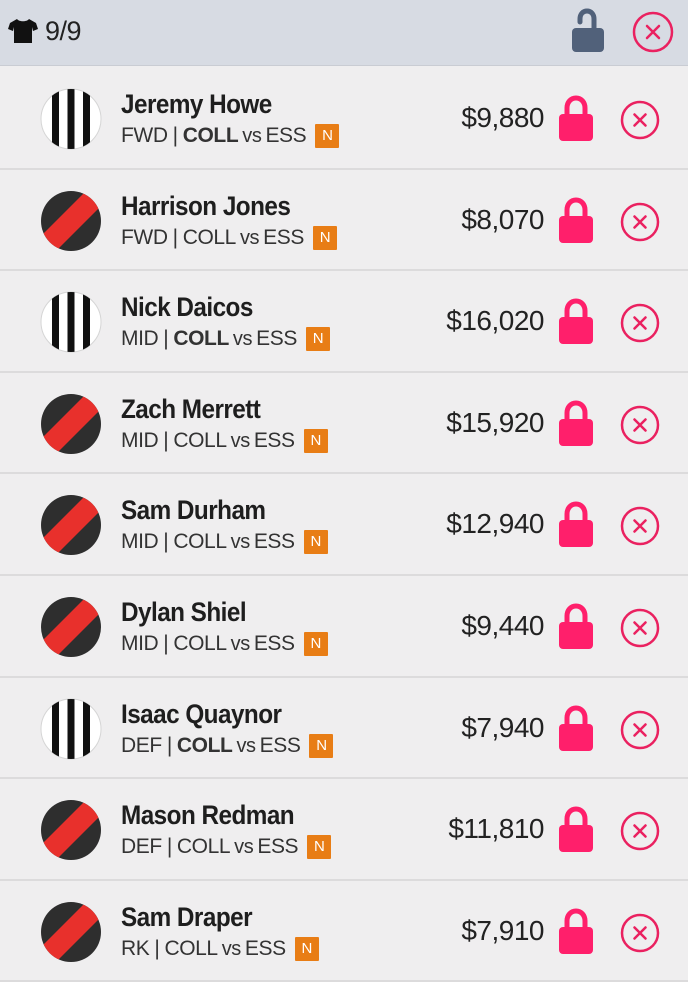 This screenshot has width=688, height=982. What do you see at coordinates (196, 104) in the screenshot?
I see `player-name: Jeremy Howe` at bounding box center [196, 104].